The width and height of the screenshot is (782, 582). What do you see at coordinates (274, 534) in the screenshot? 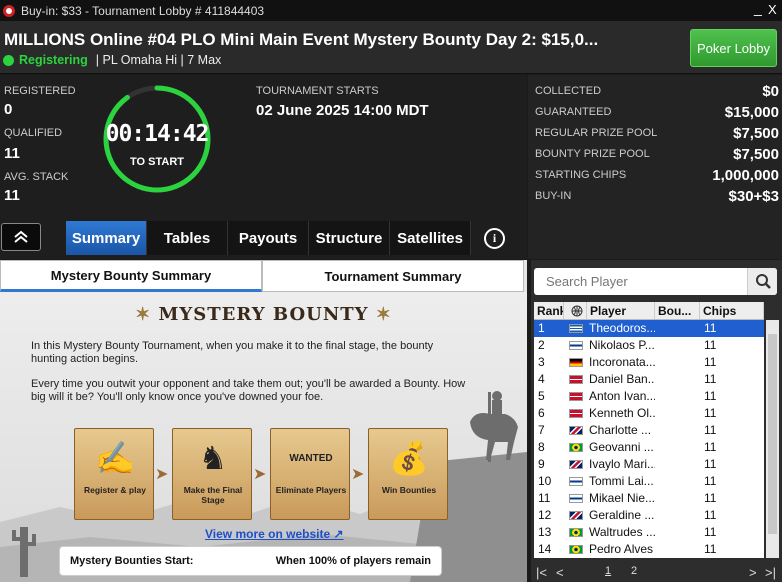
I see `view-more-link: View more on website ↗` at bounding box center [274, 534].